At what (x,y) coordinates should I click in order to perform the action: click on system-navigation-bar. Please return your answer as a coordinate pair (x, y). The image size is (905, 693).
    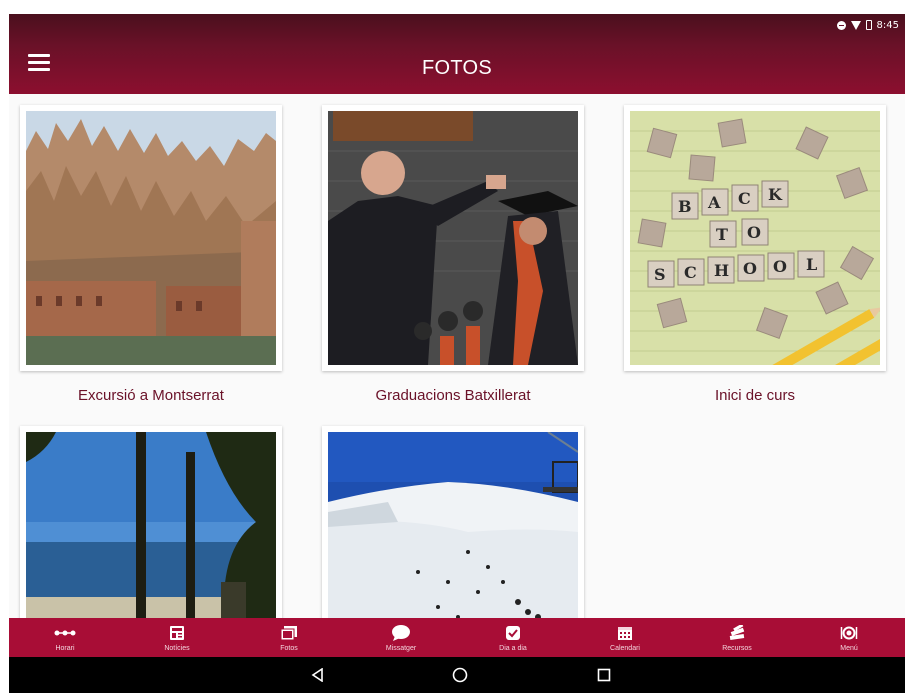
    Looking at the image, I should click on (457, 675).